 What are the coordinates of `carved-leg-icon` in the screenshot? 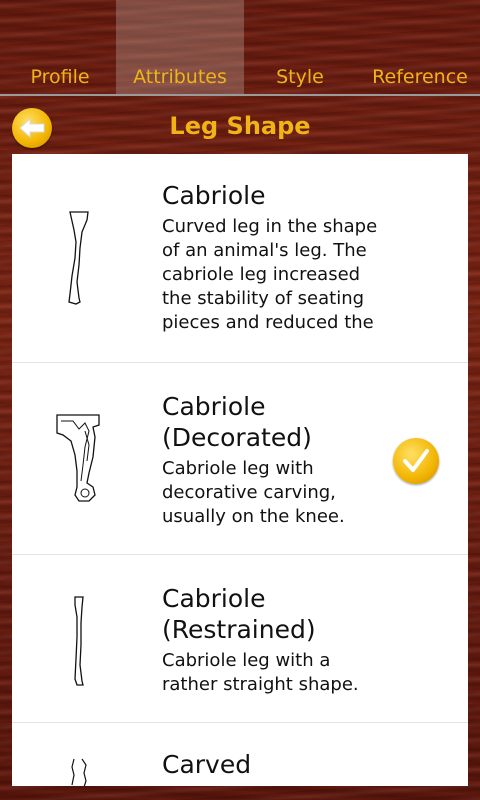 It's located at (79, 772).